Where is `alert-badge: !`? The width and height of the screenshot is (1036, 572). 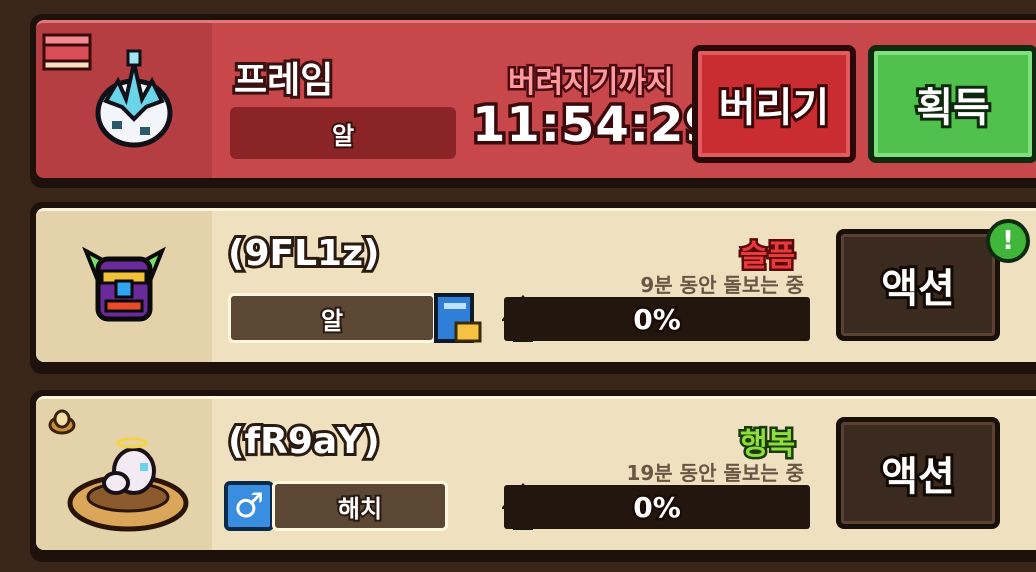 alert-badge: ! is located at coordinates (1008, 241).